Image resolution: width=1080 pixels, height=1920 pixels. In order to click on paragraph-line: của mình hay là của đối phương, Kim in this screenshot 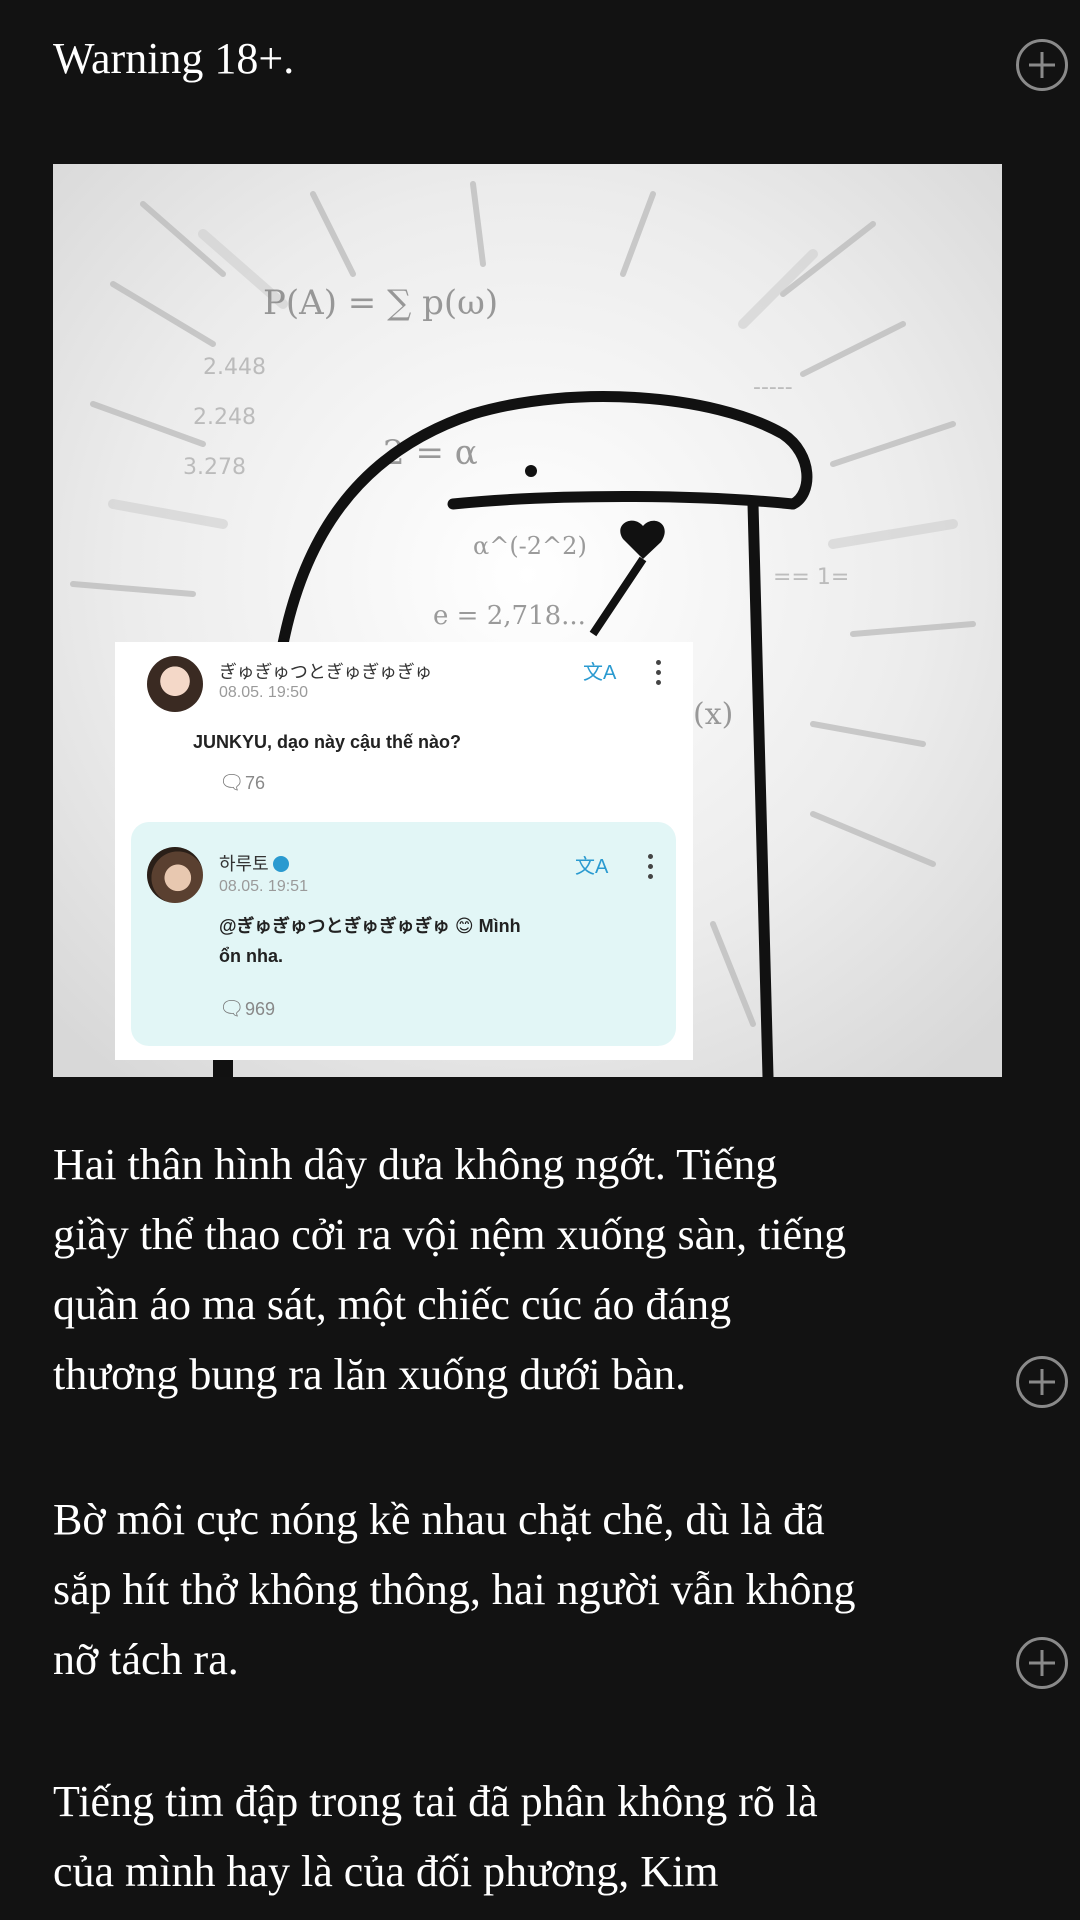, I will do `click(386, 1871)`.